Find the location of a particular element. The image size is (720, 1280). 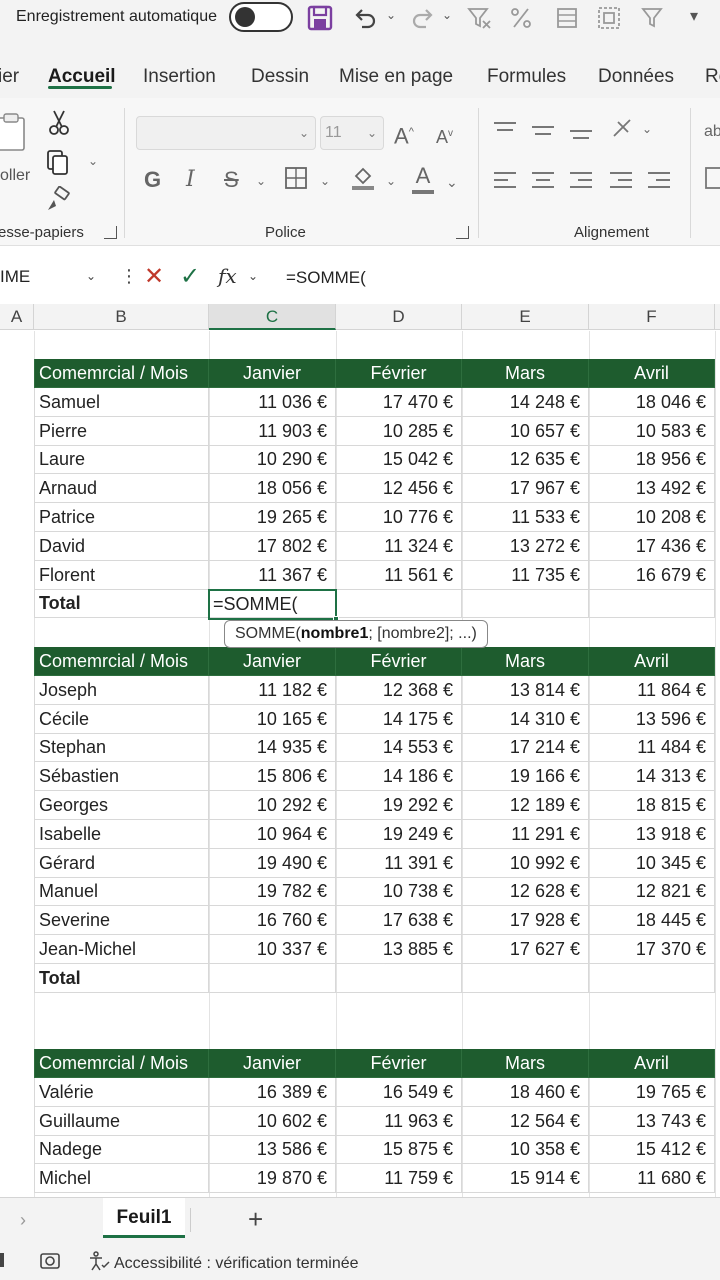

header-cell: Avril is located at coordinates (652, 1063).